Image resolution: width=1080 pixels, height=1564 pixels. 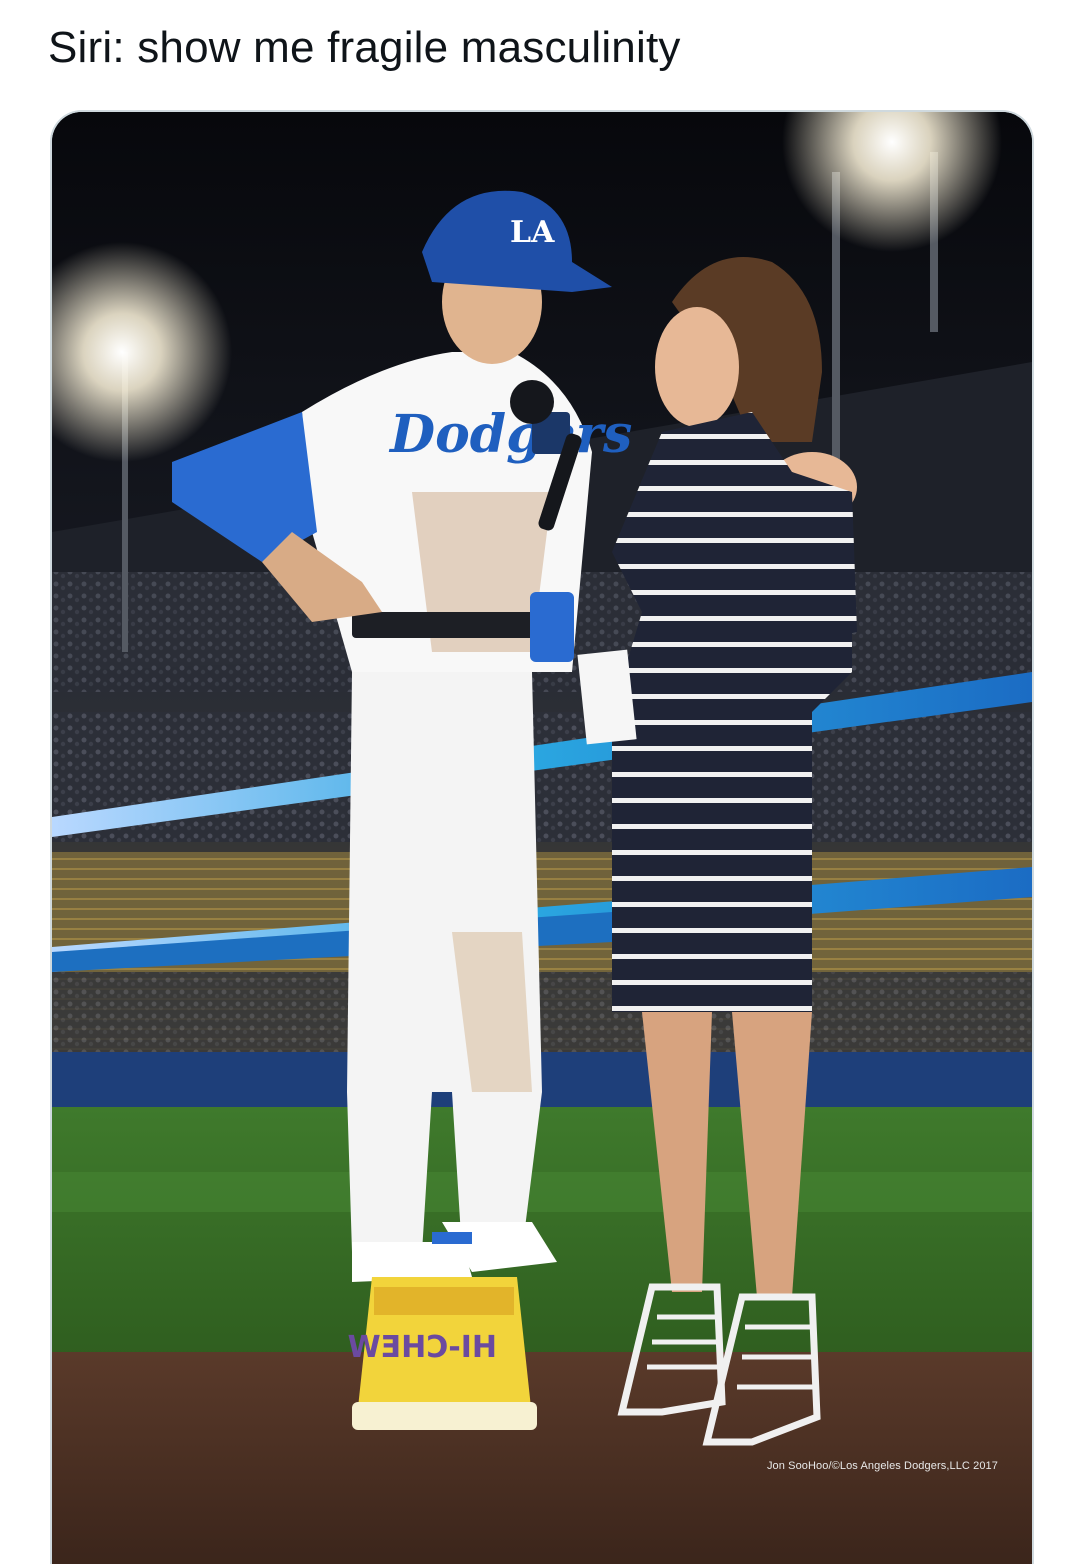 I want to click on outfield-grass, so click(x=542, y=1232).